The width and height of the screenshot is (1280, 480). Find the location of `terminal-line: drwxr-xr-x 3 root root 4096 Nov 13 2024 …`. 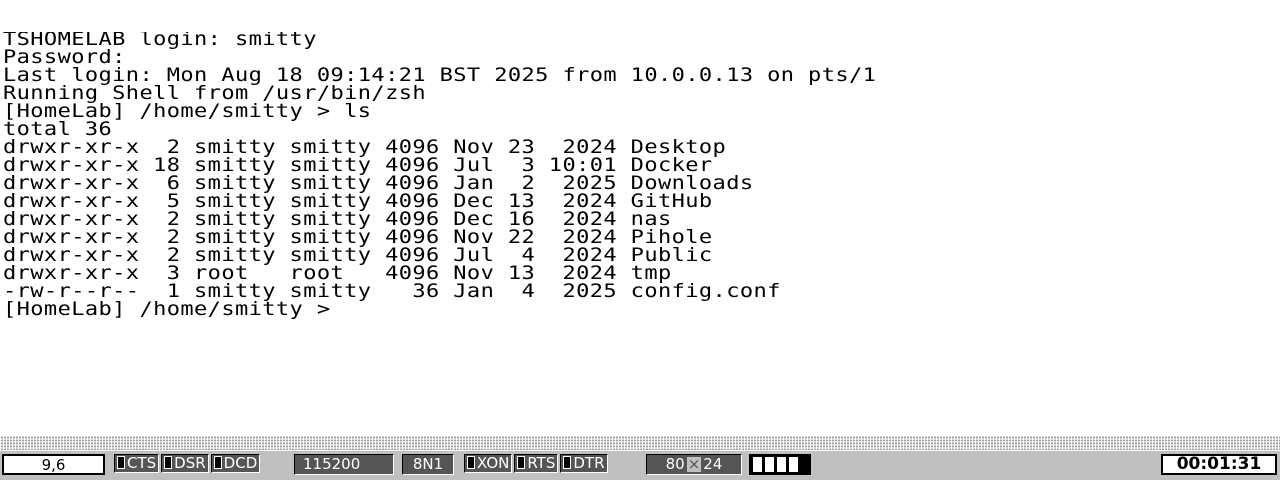

terminal-line: drwxr-xr-x 3 root root 4096 Nov 13 2024 … is located at coordinates (337, 273).